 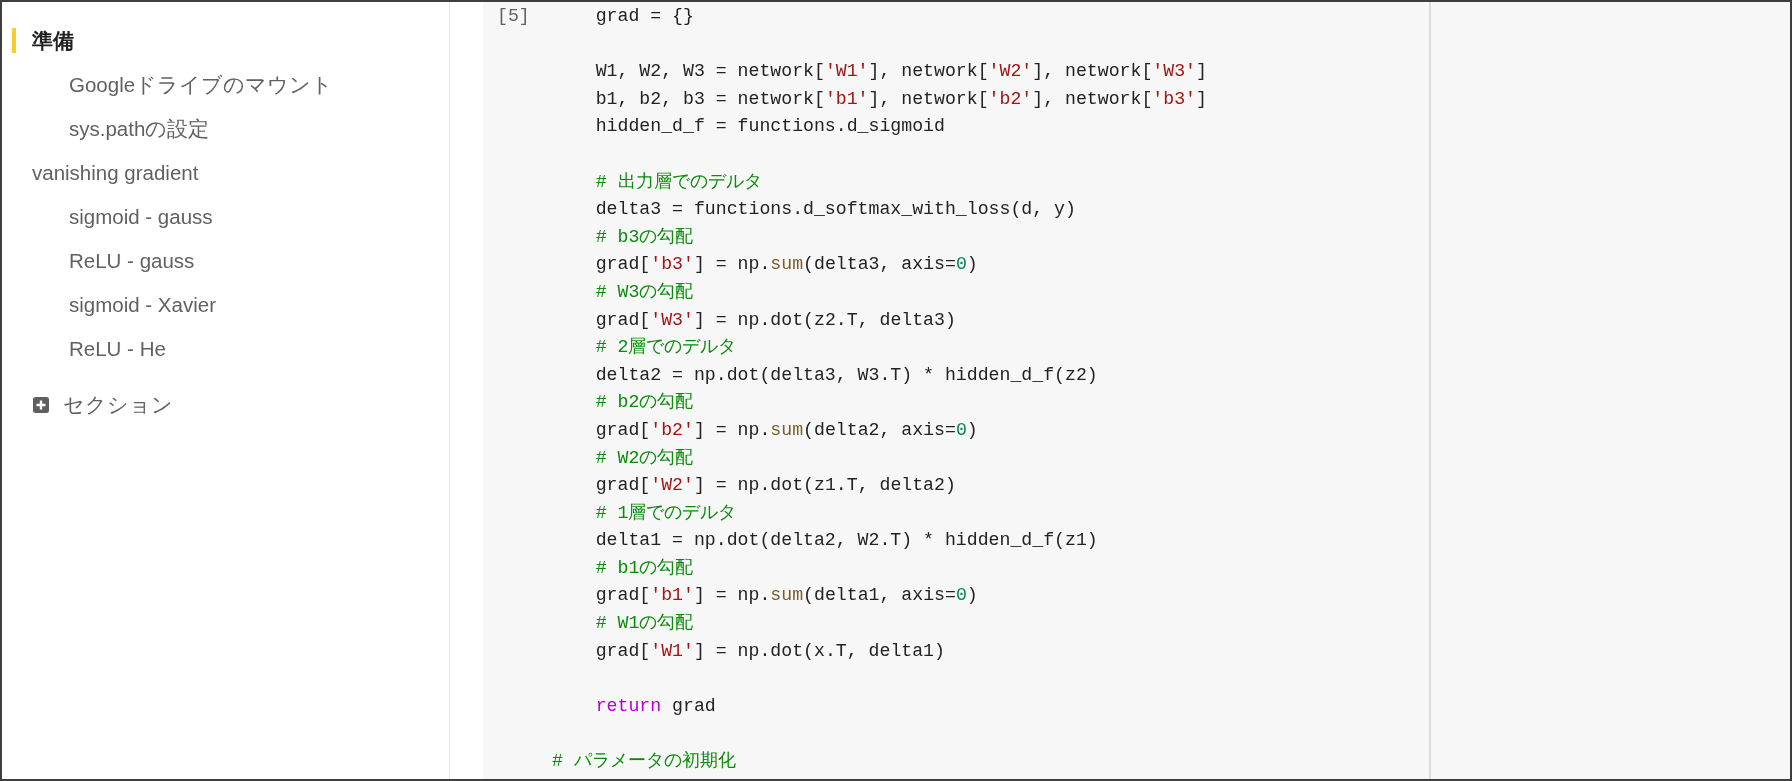 I want to click on code-comment: # W2の勾配, so click(x=644, y=457).